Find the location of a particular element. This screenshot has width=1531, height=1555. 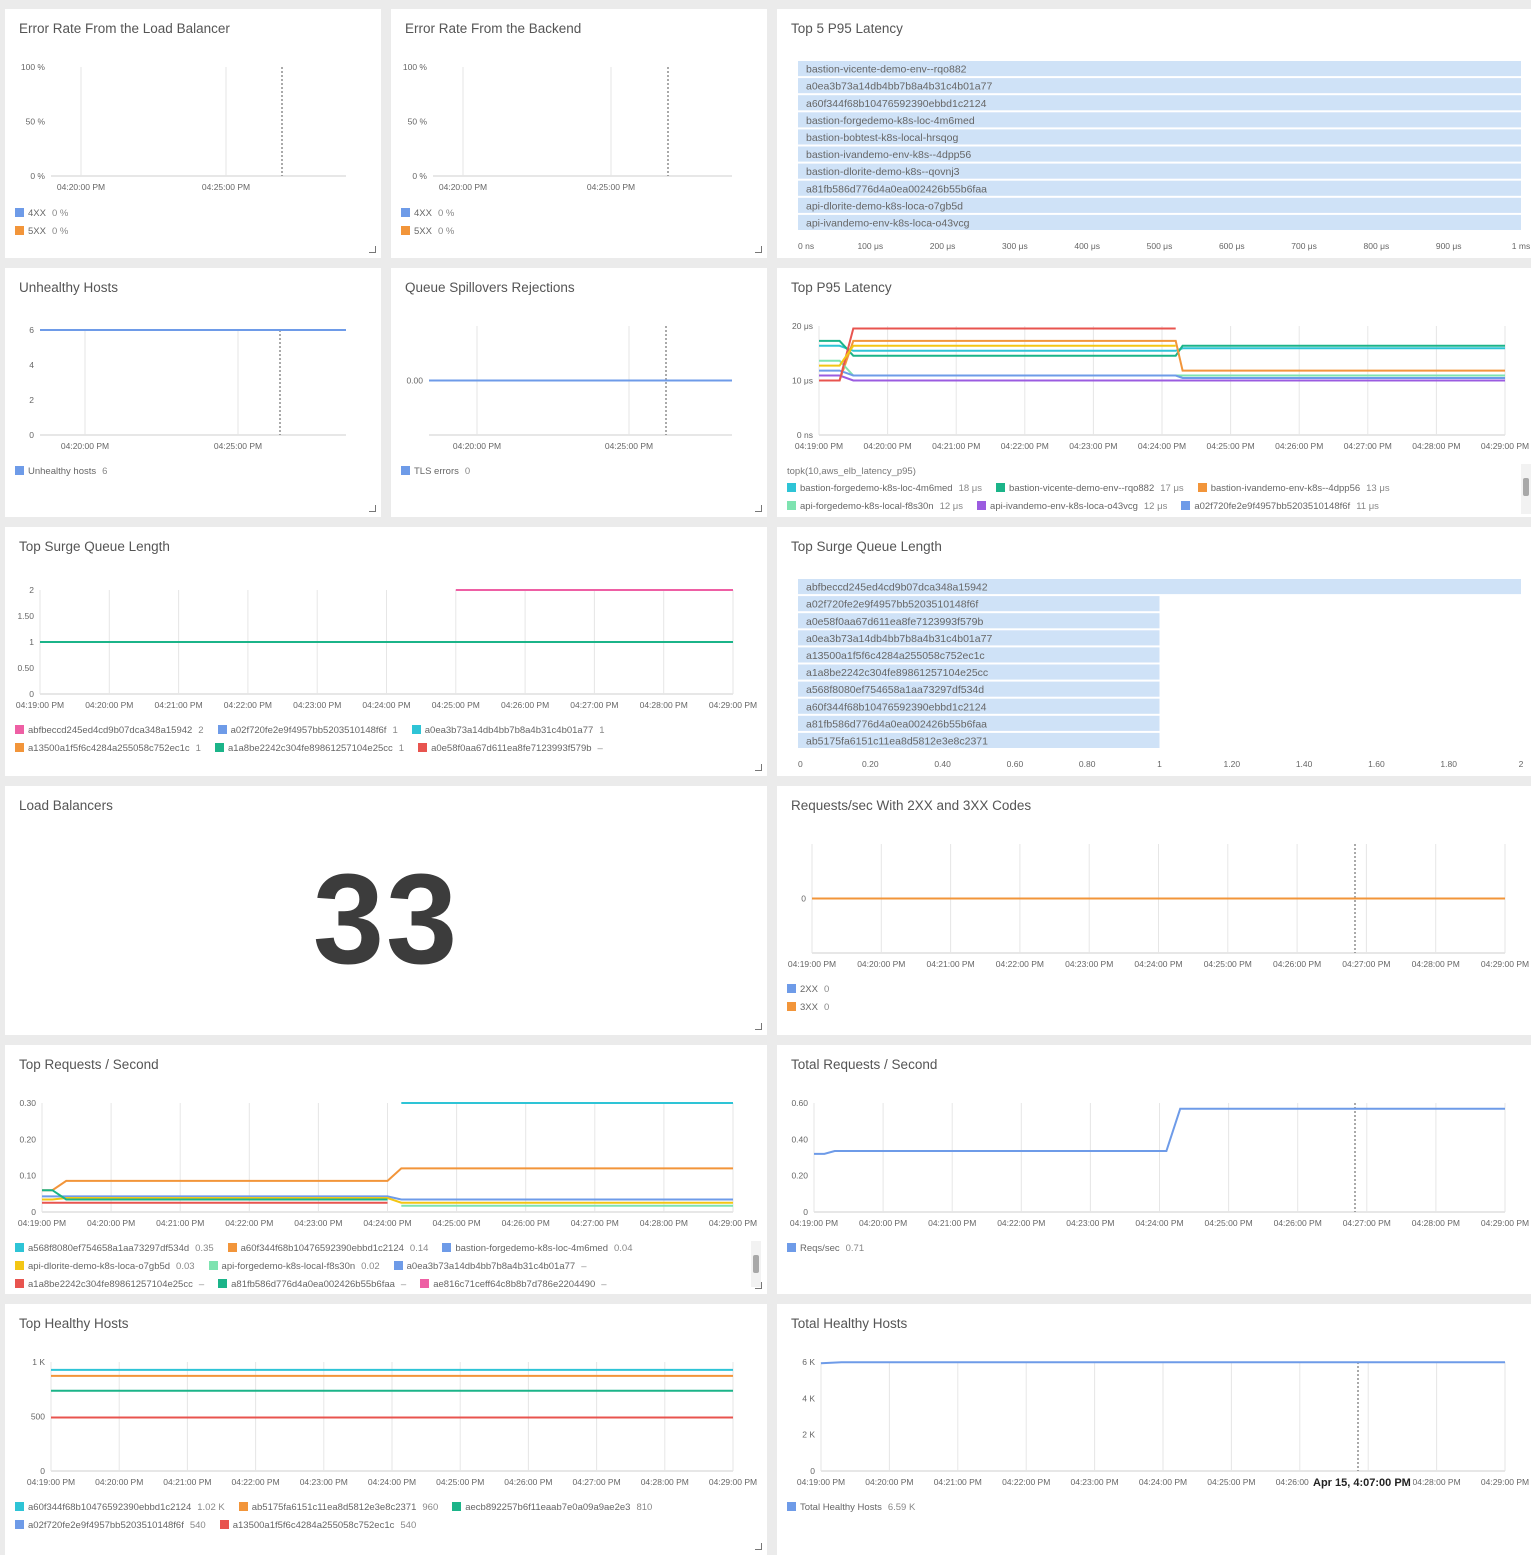

legend-item: bastion-forgedemo-k8s-loc-4m6med 0.04 is located at coordinates (537, 1249).